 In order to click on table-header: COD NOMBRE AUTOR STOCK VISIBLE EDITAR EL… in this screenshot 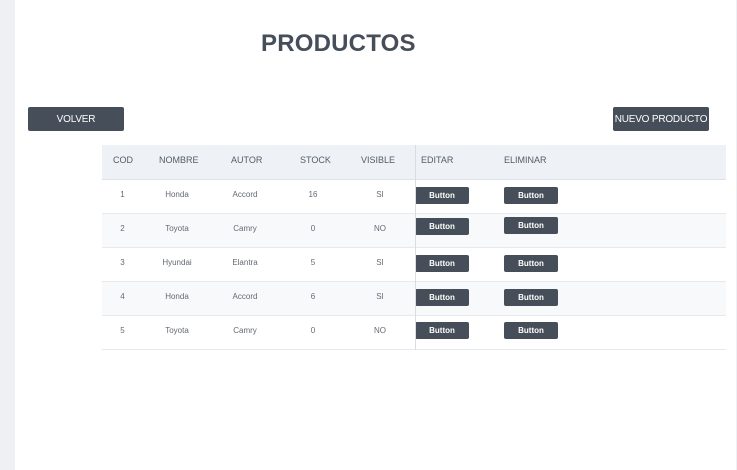, I will do `click(414, 162)`.